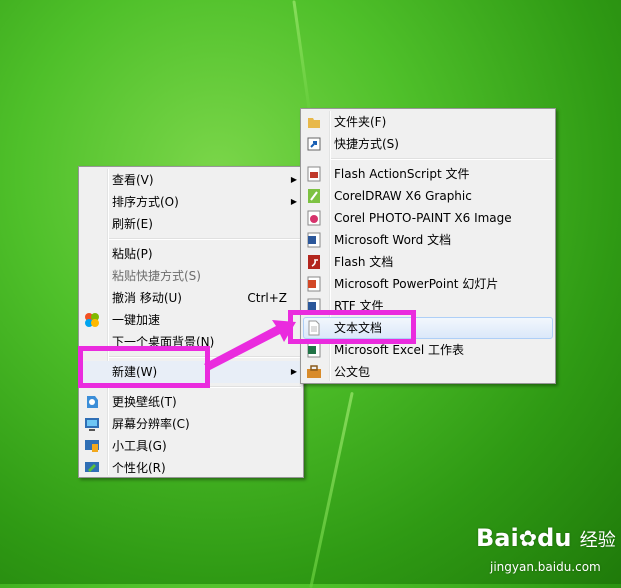 The height and width of the screenshot is (588, 621). Describe the element at coordinates (92, 468) in the screenshot. I see `personalize-icon` at that location.